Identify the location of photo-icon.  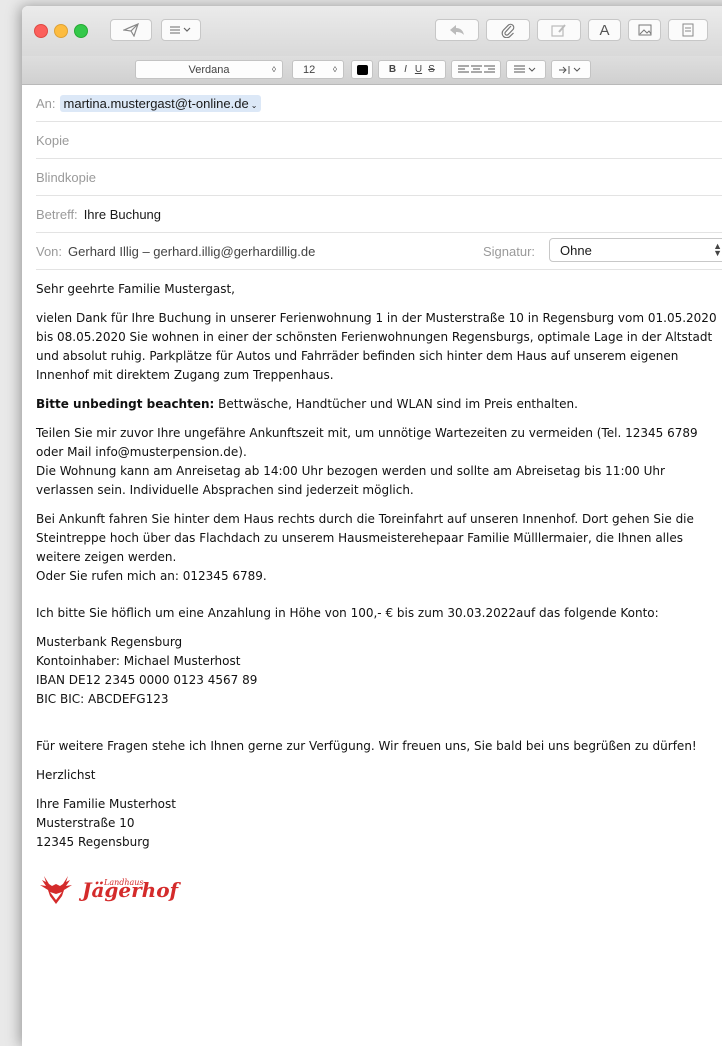
(644, 30).